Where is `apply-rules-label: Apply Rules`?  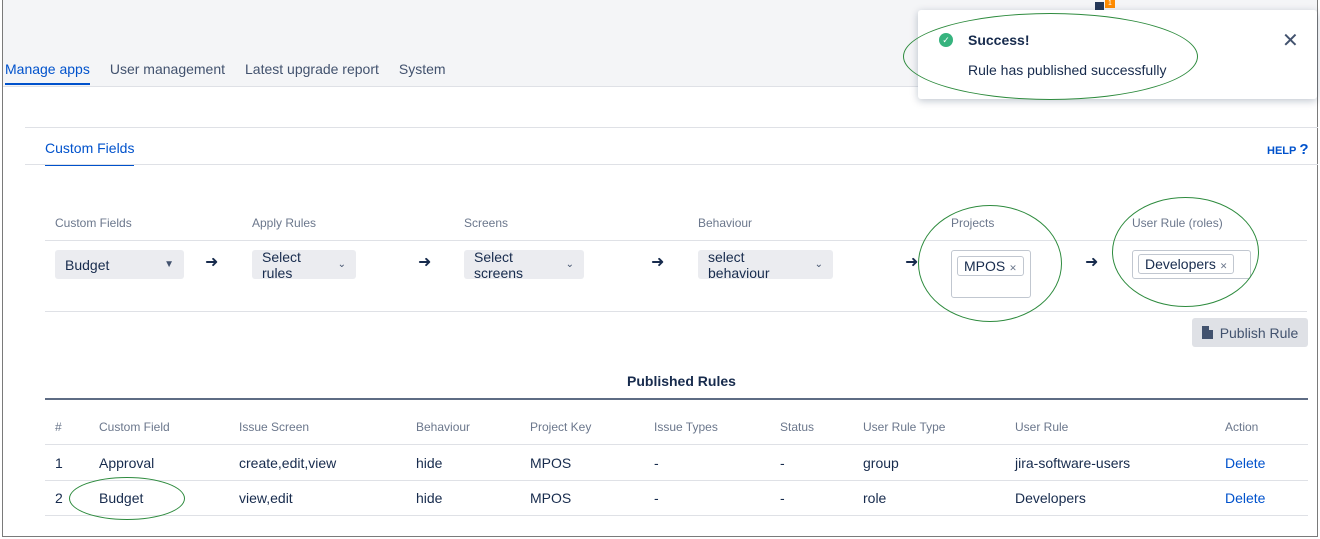 apply-rules-label: Apply Rules is located at coordinates (284, 223).